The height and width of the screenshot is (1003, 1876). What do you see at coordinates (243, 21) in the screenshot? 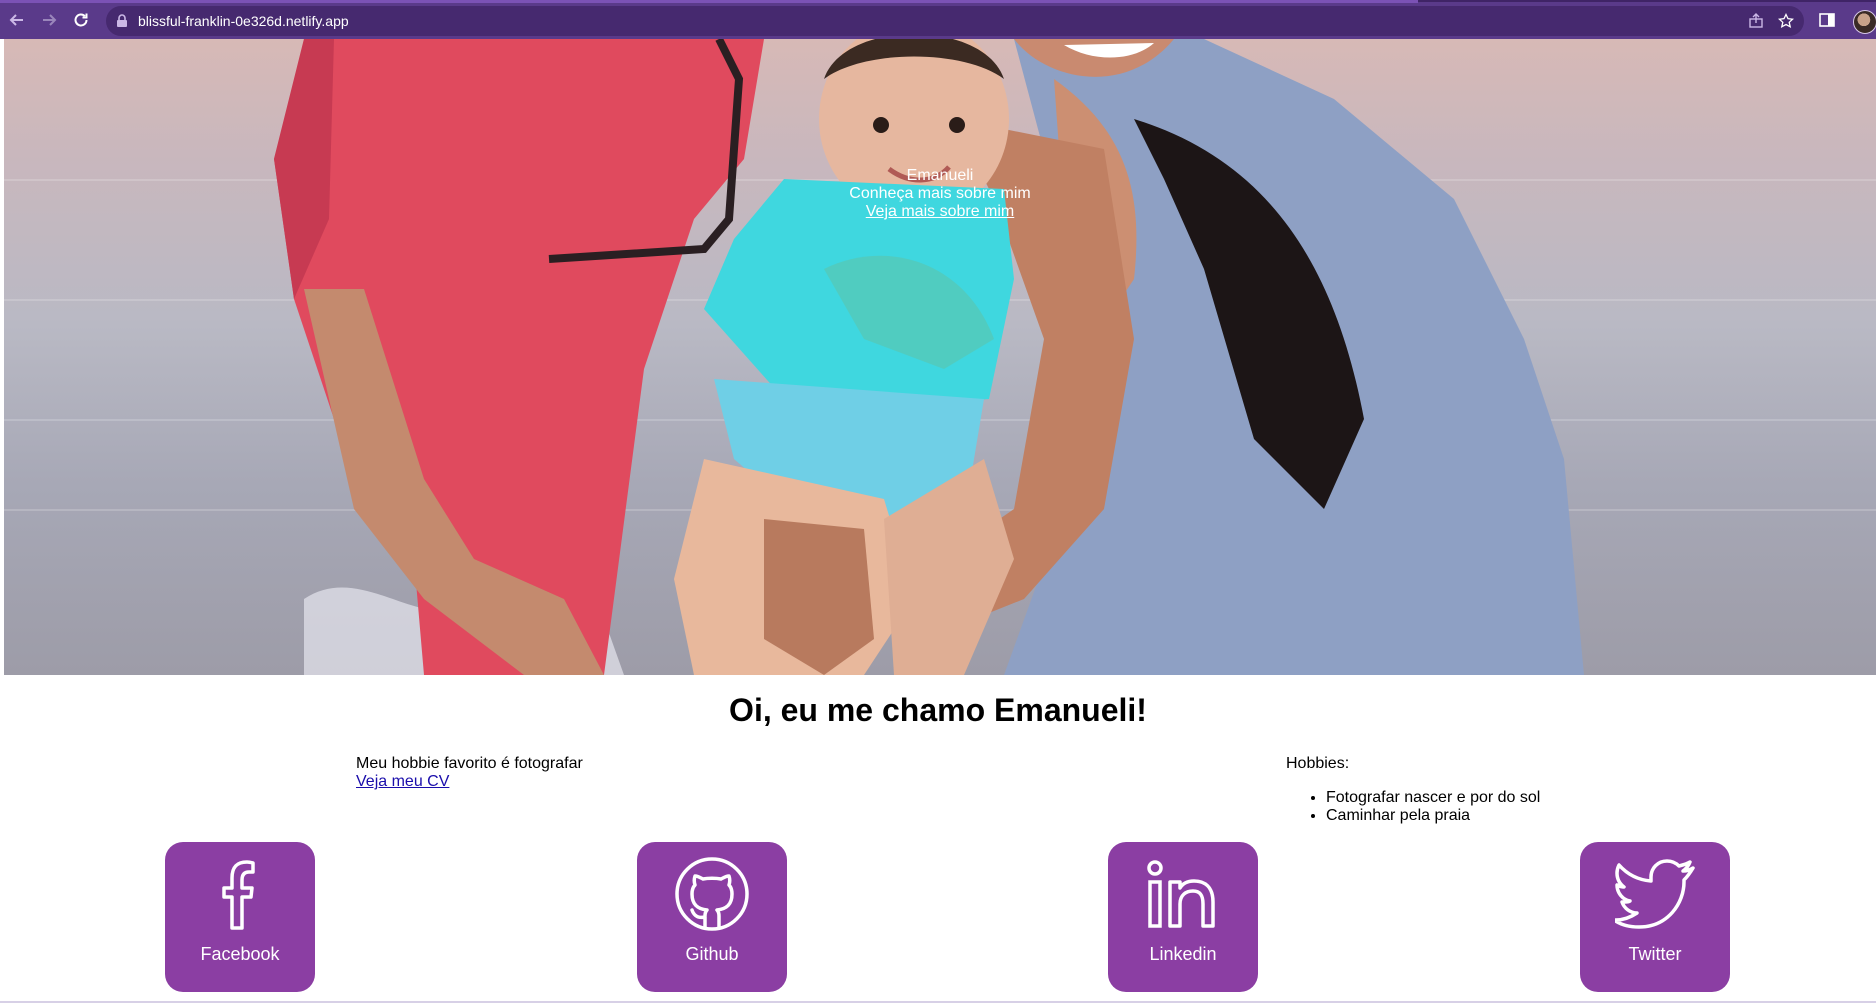
I see `url-text: blissful-franklin-0e326d.netlify.app` at bounding box center [243, 21].